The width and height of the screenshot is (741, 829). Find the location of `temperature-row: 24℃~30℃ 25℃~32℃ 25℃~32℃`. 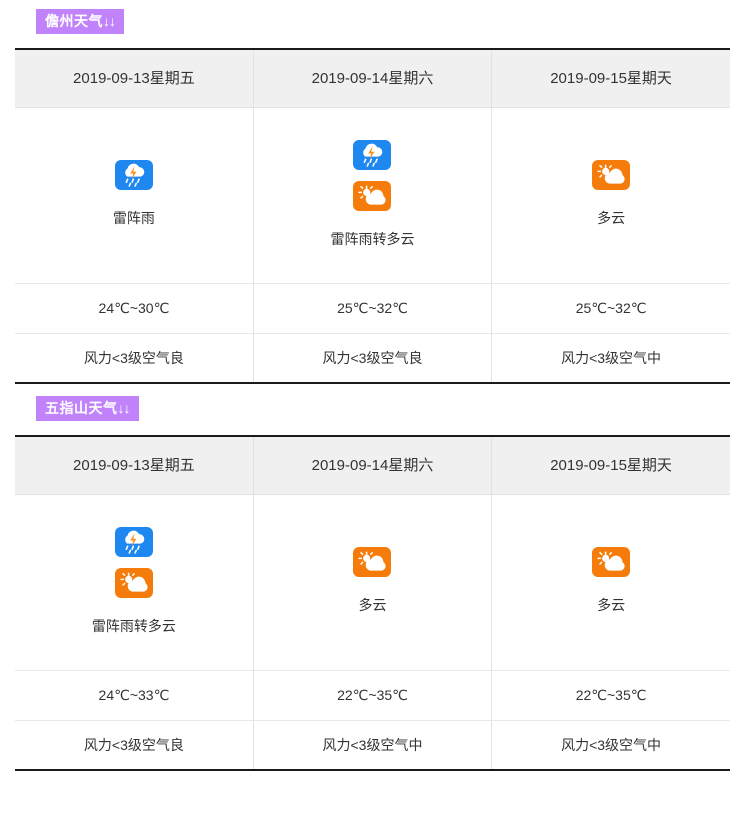

temperature-row: 24℃~30℃ 25℃~32℃ 25℃~32℃ is located at coordinates (372, 308).